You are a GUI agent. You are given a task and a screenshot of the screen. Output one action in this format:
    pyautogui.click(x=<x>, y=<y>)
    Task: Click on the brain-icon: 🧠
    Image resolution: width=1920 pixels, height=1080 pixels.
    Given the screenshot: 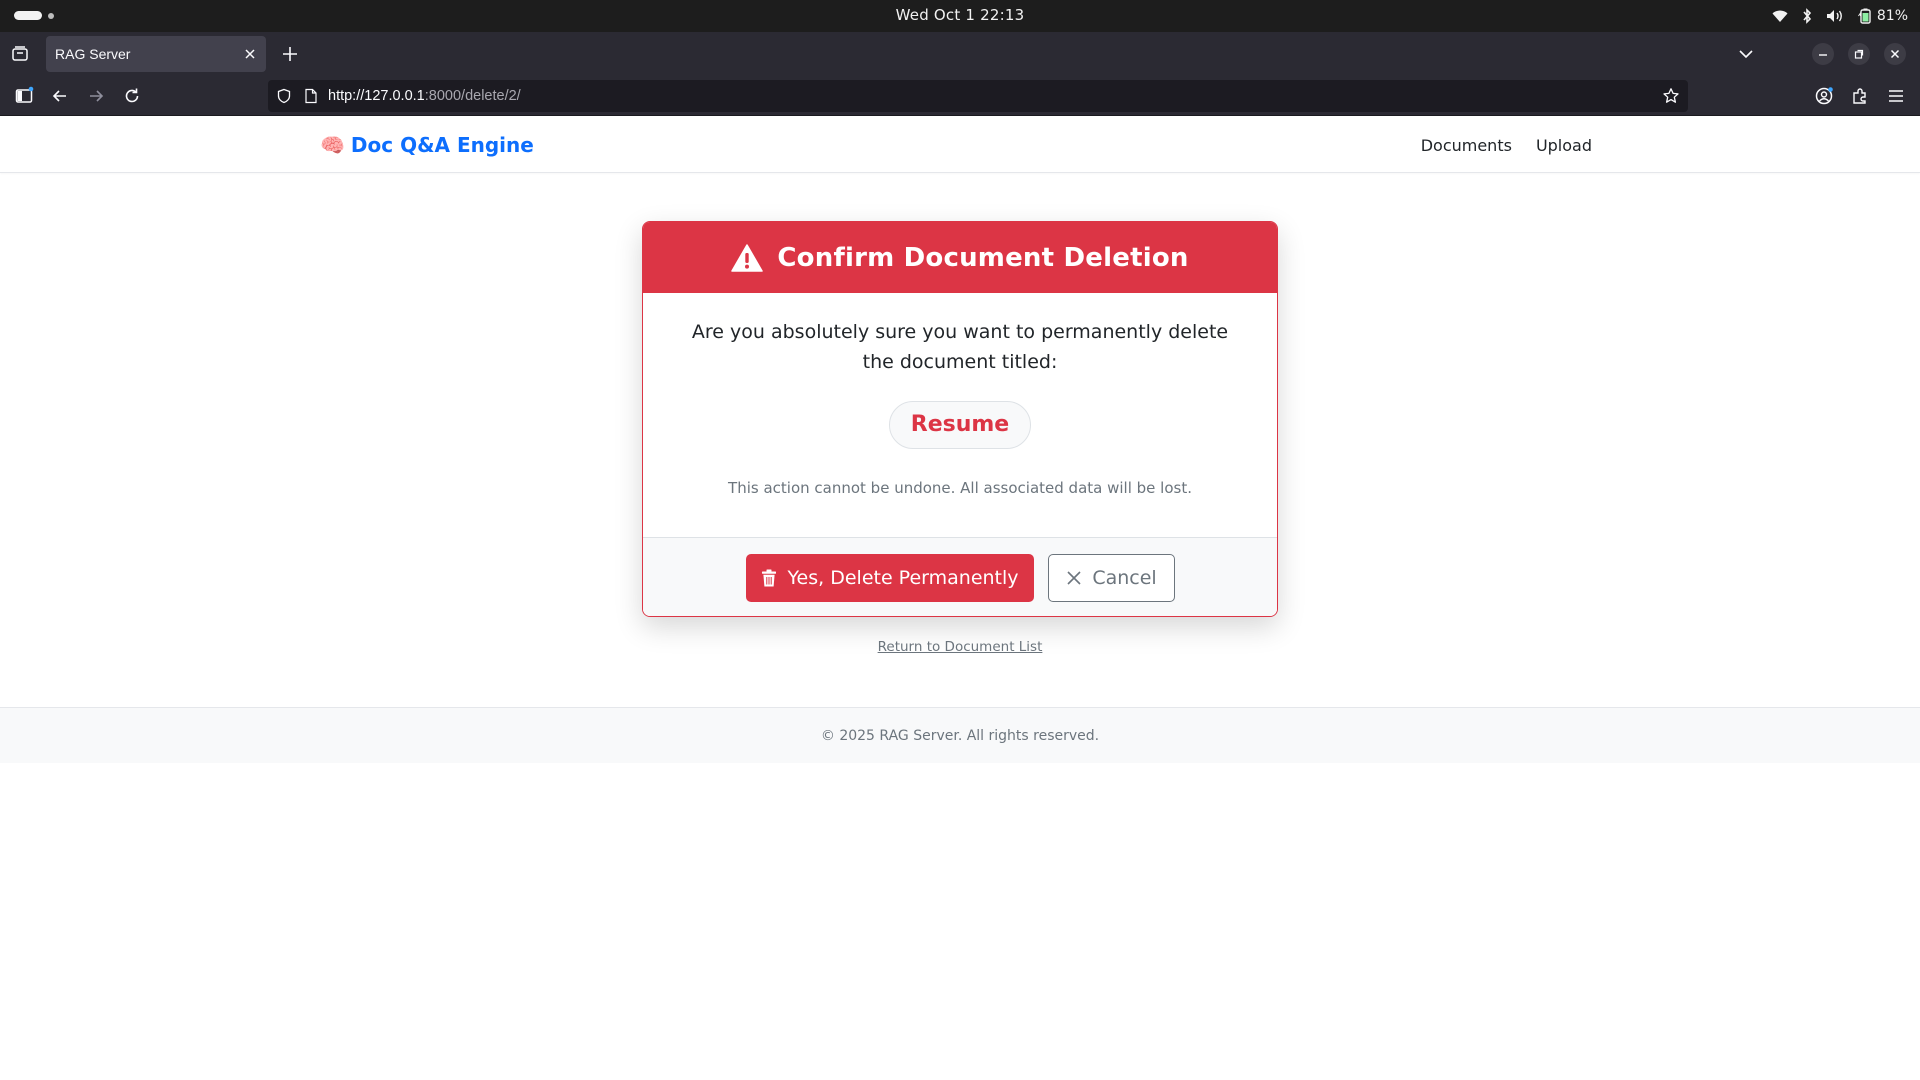 What is the action you would take?
    pyautogui.click(x=332, y=145)
    